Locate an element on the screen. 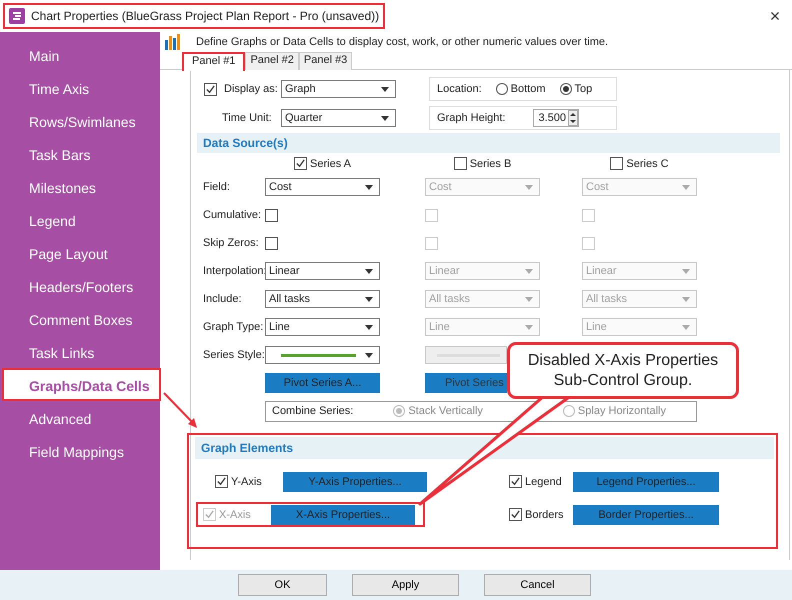  sidebar-item: Task Bars is located at coordinates (81, 153).